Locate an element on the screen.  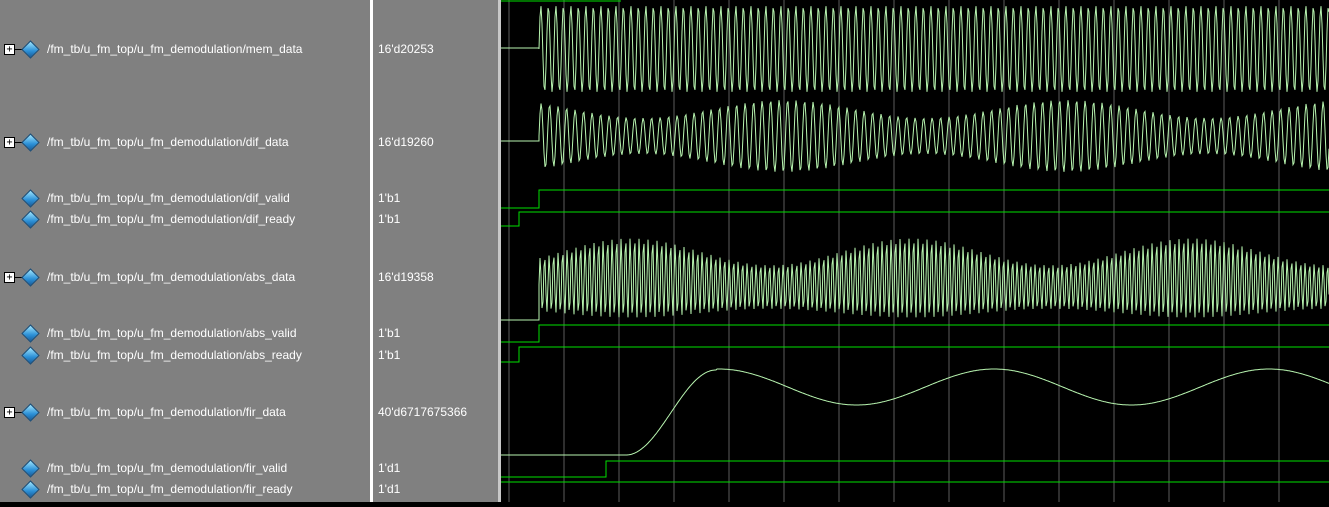
signal-value: 40'd6717675366 is located at coordinates (423, 412).